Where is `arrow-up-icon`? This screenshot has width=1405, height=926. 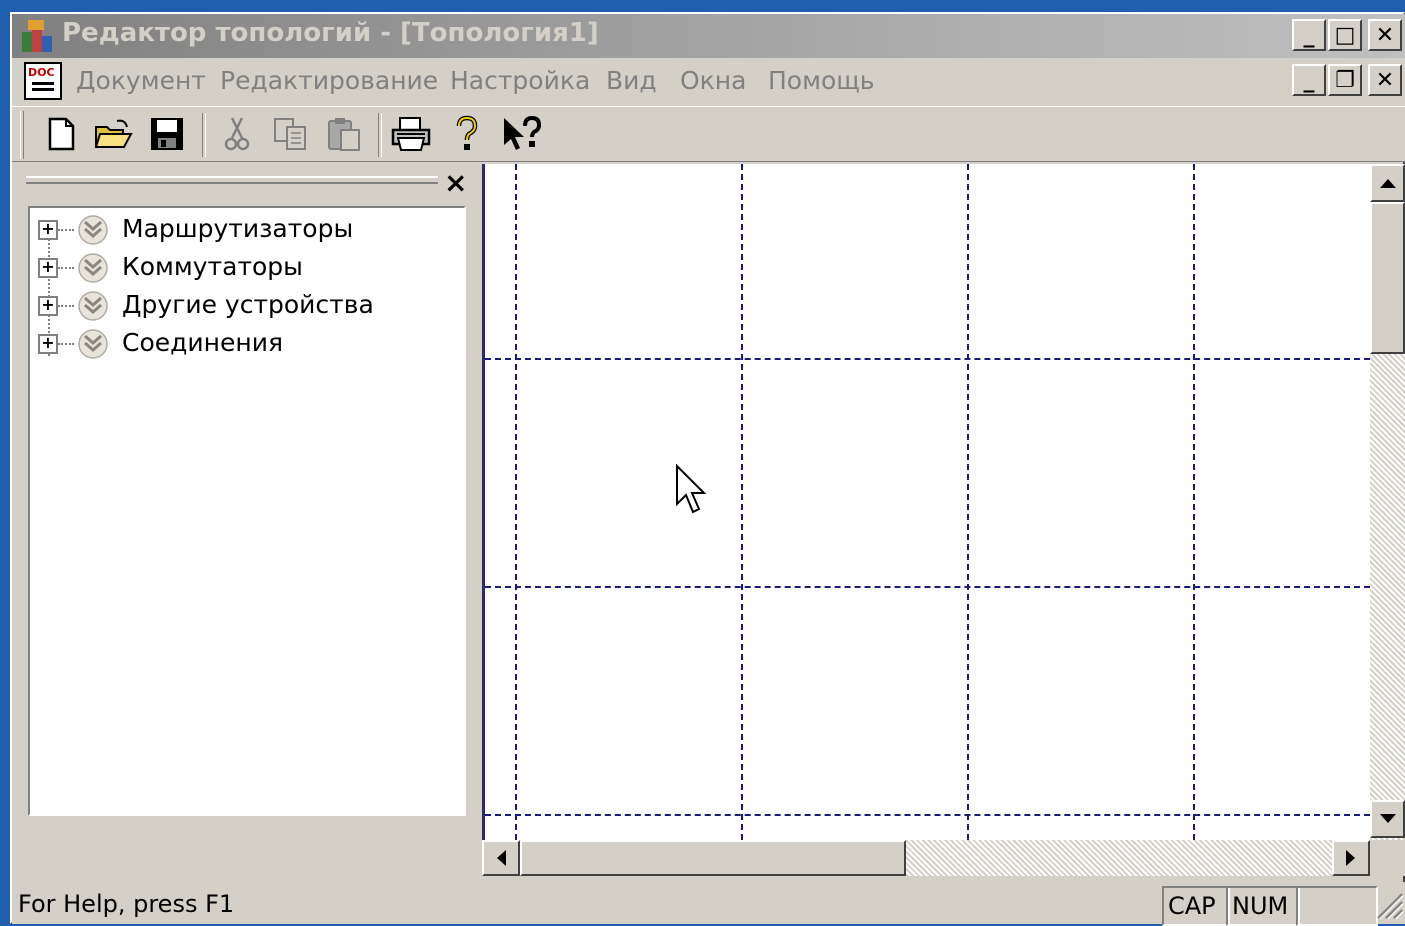 arrow-up-icon is located at coordinates (1387, 183).